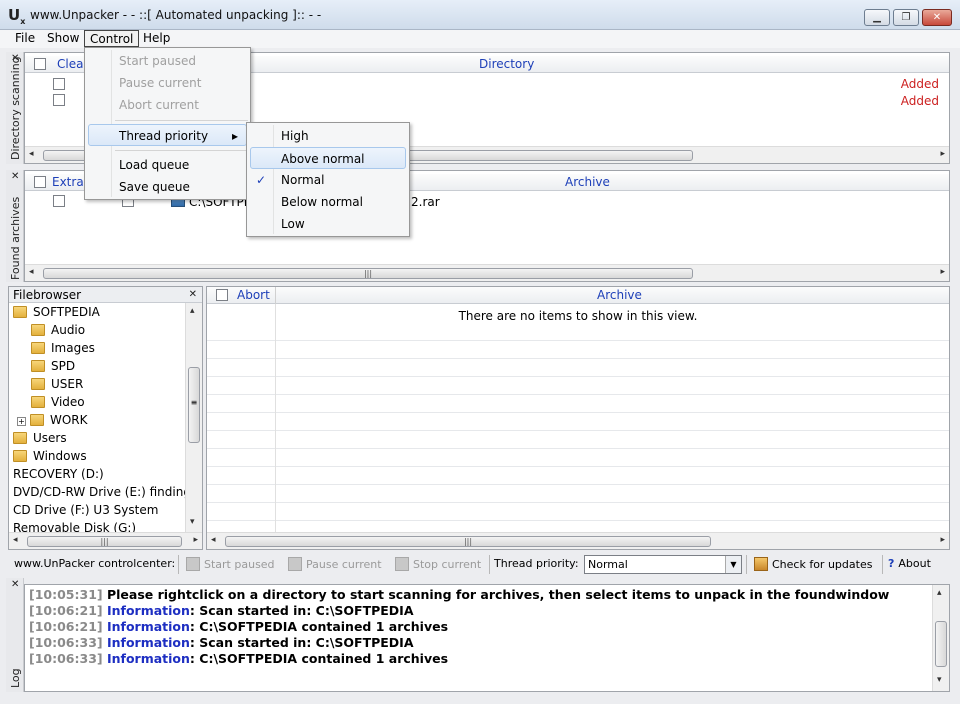 The image size is (960, 704). Describe the element at coordinates (58, 474) in the screenshot. I see `tree-item: RECOVERY (D:)` at that location.